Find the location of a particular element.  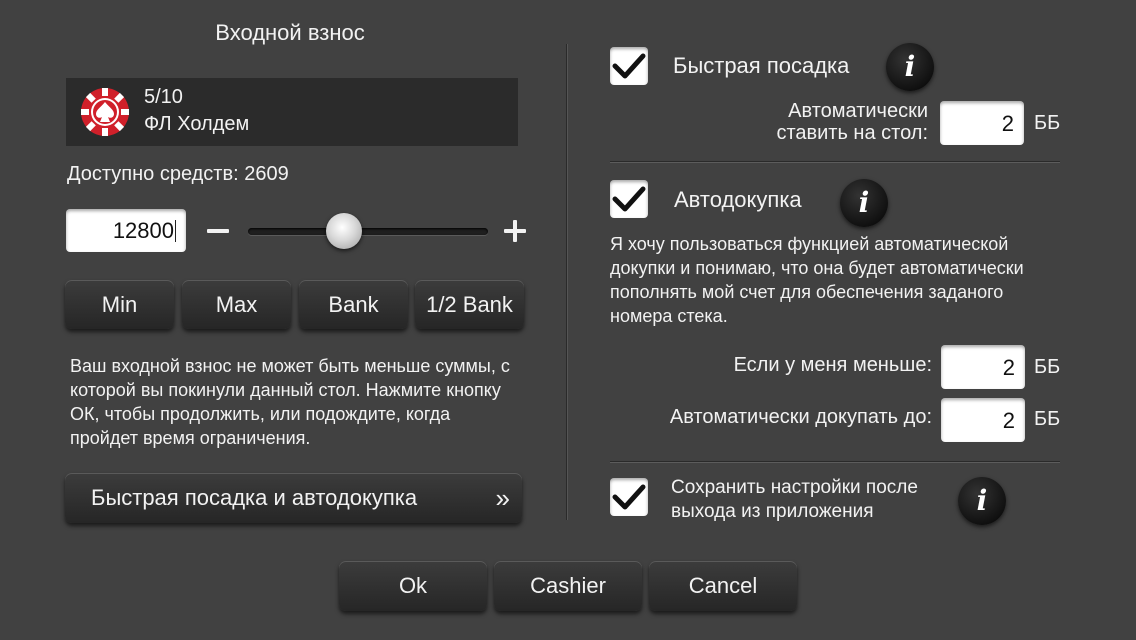

ok-button: Ok is located at coordinates (413, 586).